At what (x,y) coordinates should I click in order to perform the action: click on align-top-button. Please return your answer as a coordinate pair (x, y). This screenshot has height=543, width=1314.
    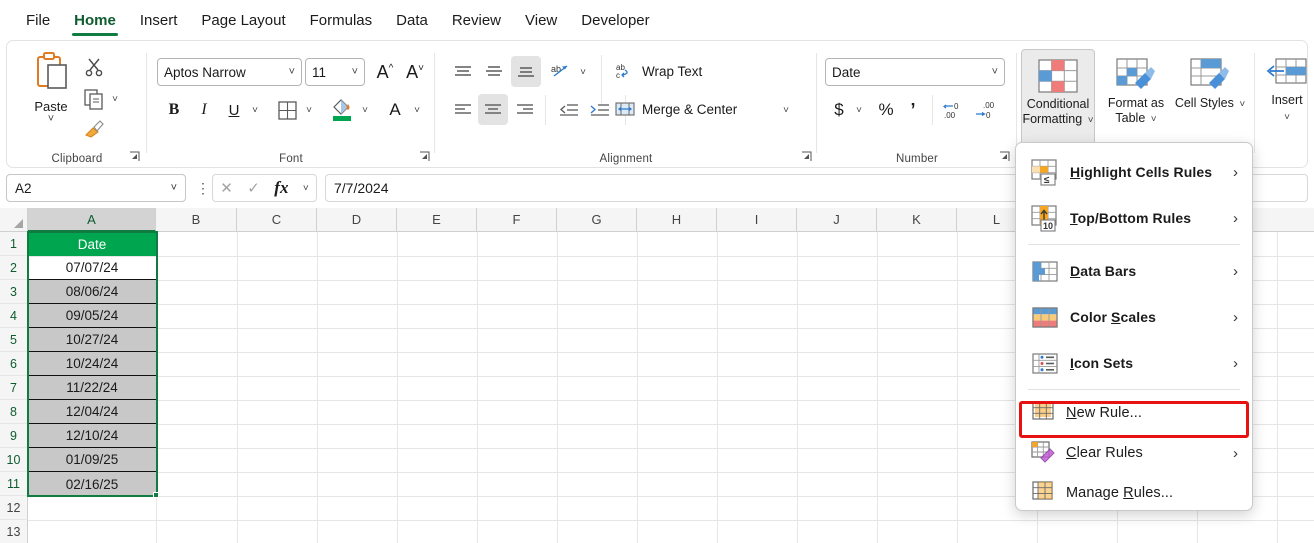
    Looking at the image, I should click on (463, 72).